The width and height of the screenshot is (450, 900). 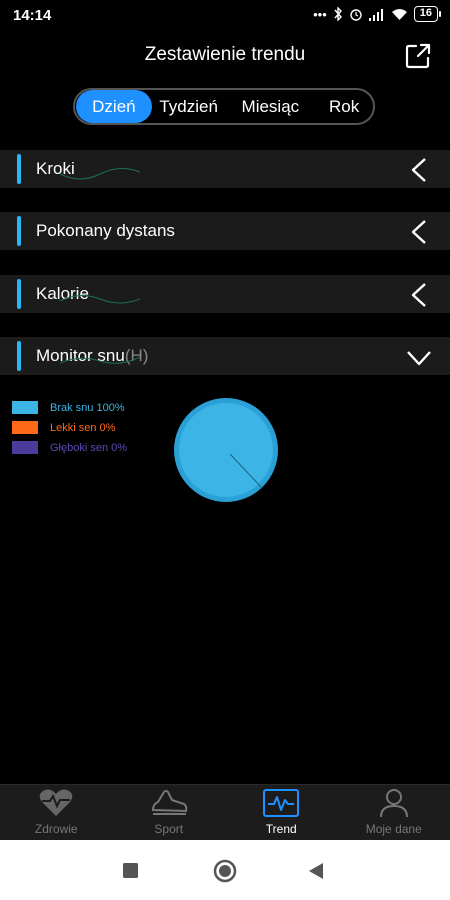 What do you see at coordinates (225, 231) in the screenshot?
I see `section-distance: Pokonany dystans` at bounding box center [225, 231].